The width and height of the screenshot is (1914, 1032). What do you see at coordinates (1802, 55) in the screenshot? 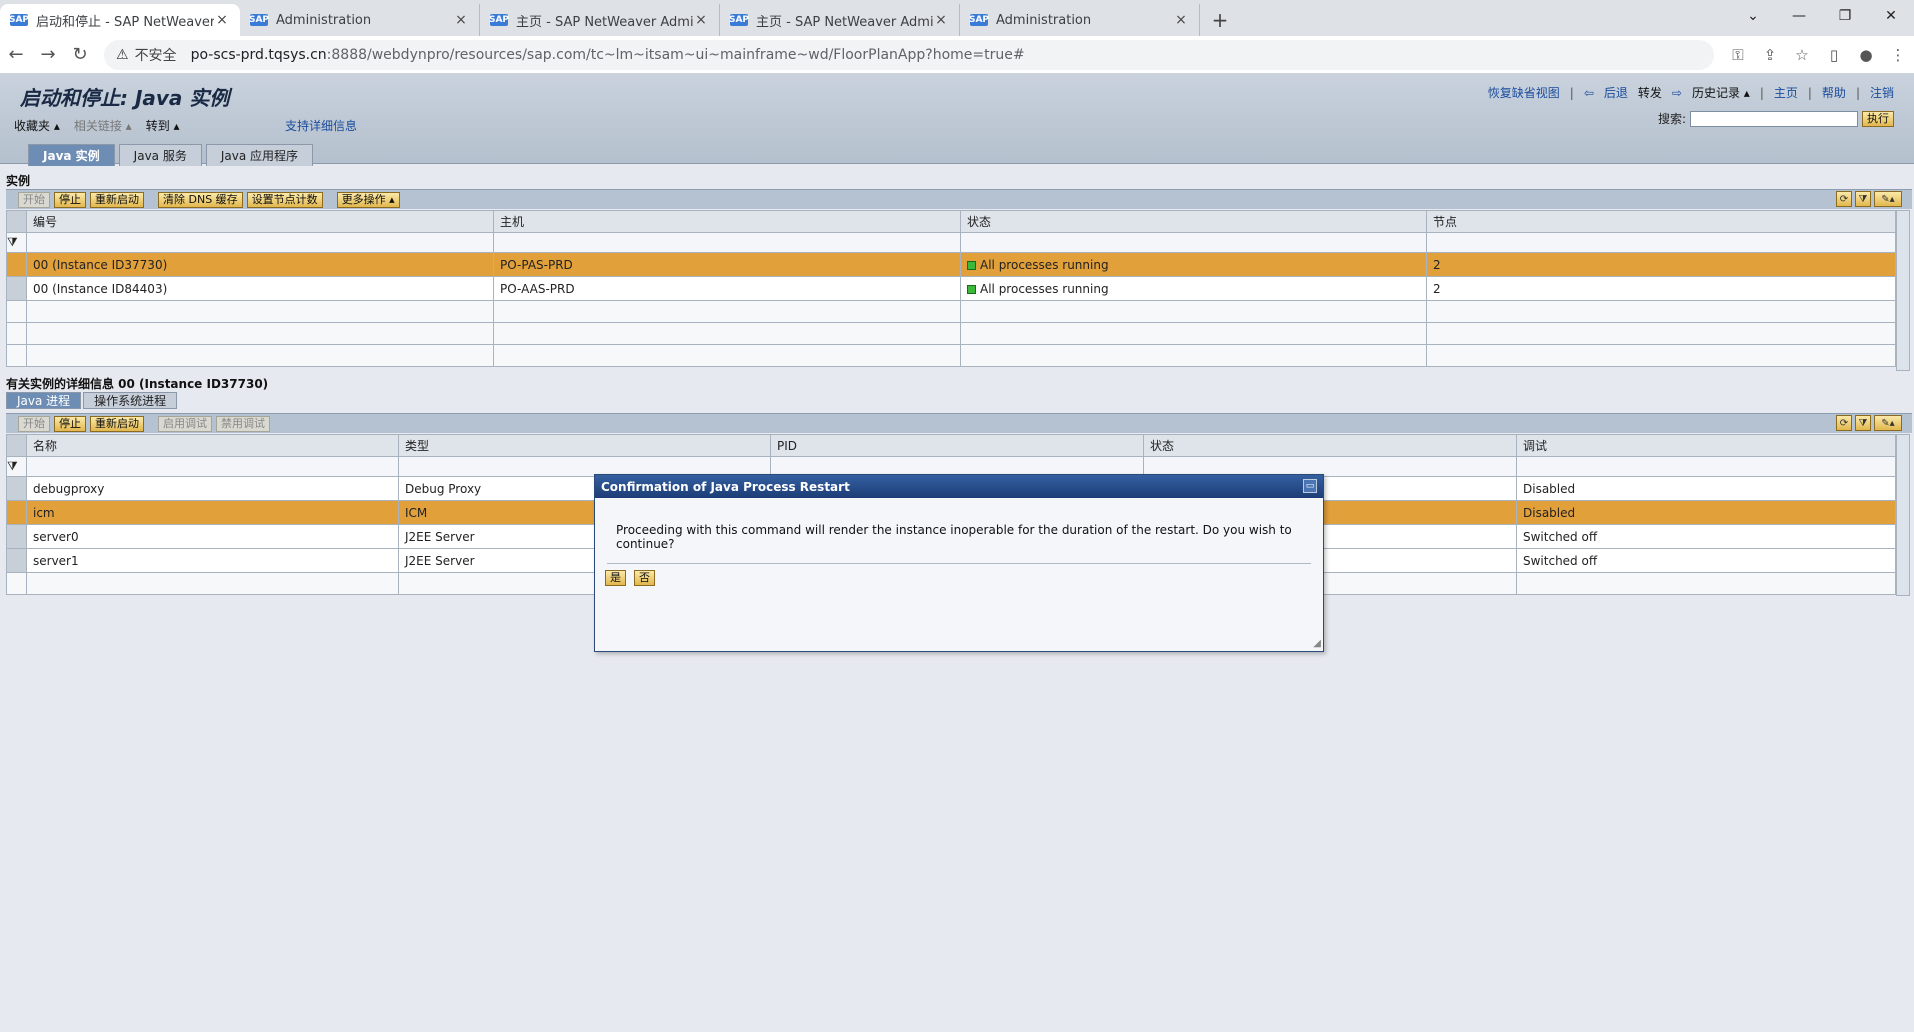
I see `bookmark-star-icon: ☆` at bounding box center [1802, 55].